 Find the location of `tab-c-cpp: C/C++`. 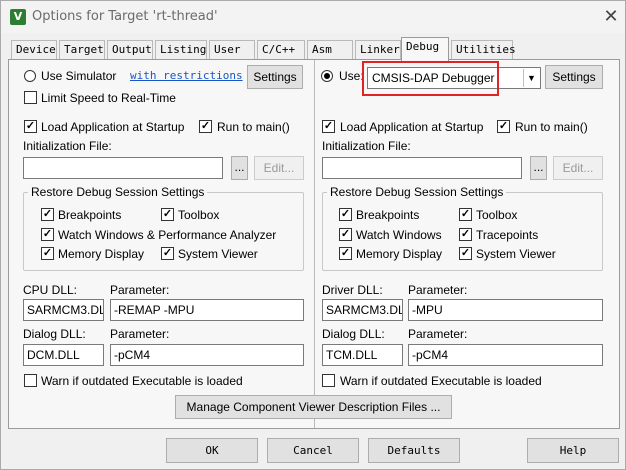

tab-c-cpp: C/C++ is located at coordinates (281, 50).